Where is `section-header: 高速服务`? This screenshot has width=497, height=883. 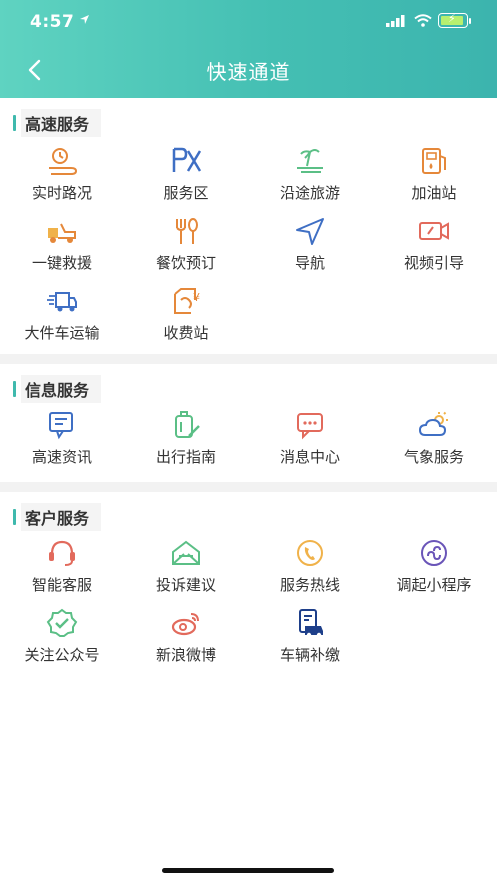 section-header: 高速服务 is located at coordinates (57, 123).